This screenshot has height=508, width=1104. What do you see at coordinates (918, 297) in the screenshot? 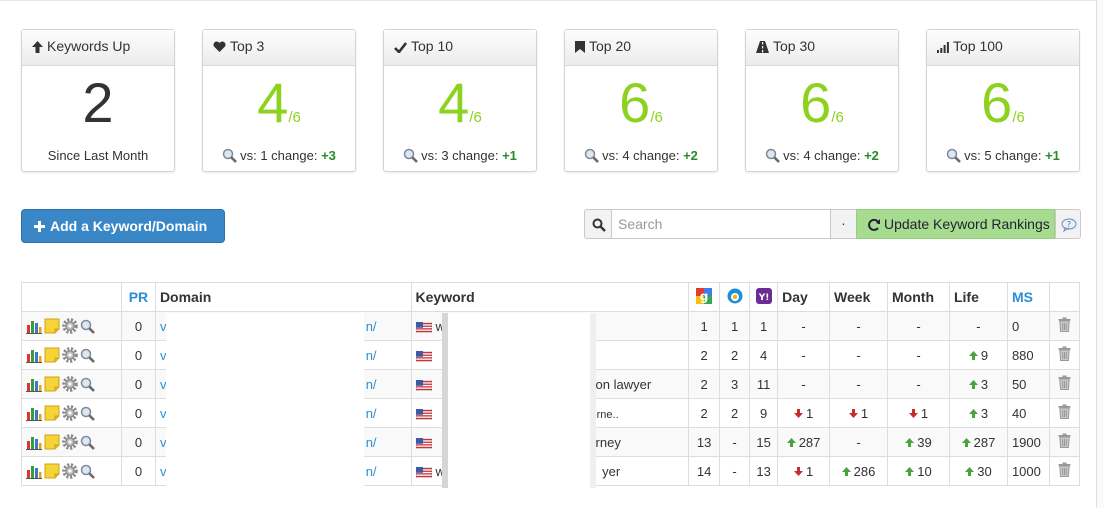
I see `month-header: Month` at bounding box center [918, 297].